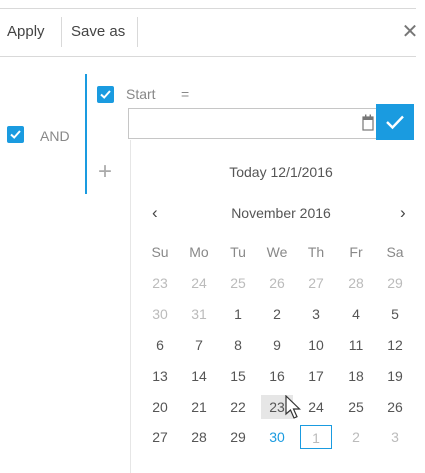 The height and width of the screenshot is (473, 425). I want to click on weekday-label: Th, so click(316, 252).